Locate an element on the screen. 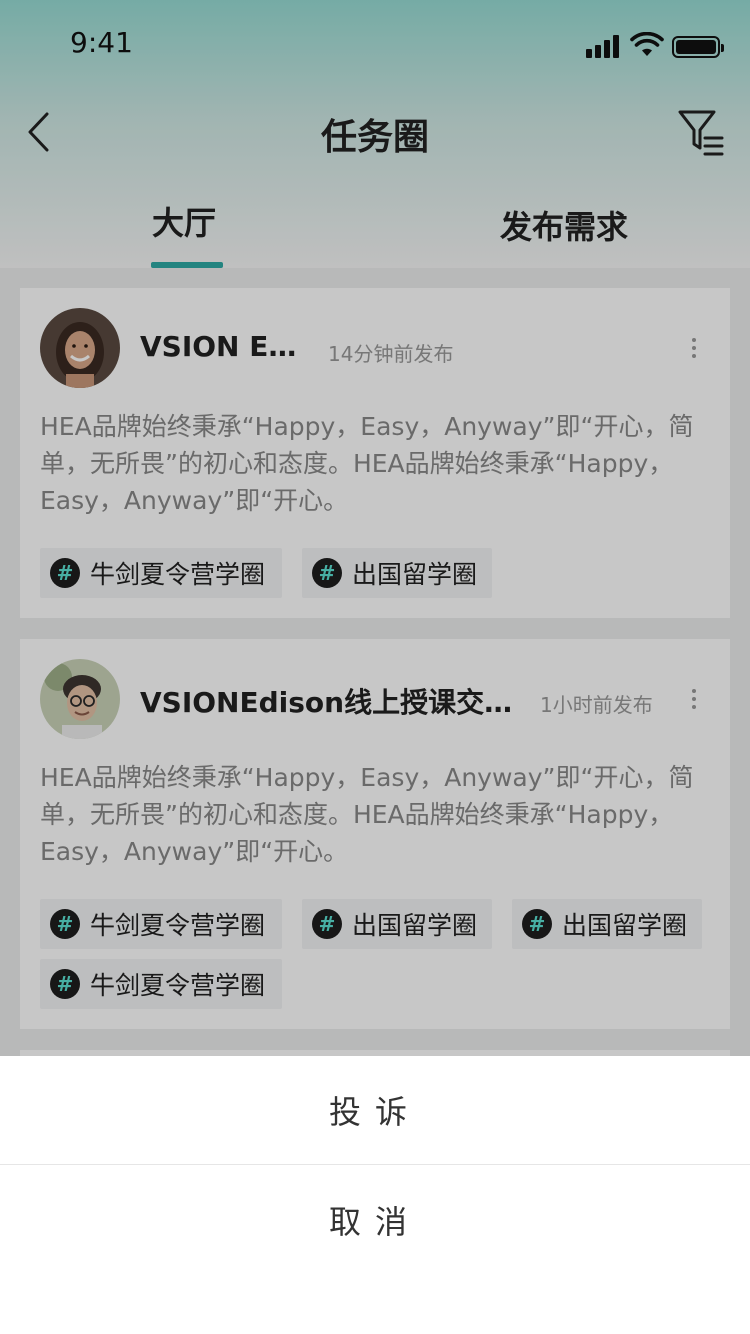 The width and height of the screenshot is (750, 1334). report-button: 投诉 is located at coordinates (375, 1110).